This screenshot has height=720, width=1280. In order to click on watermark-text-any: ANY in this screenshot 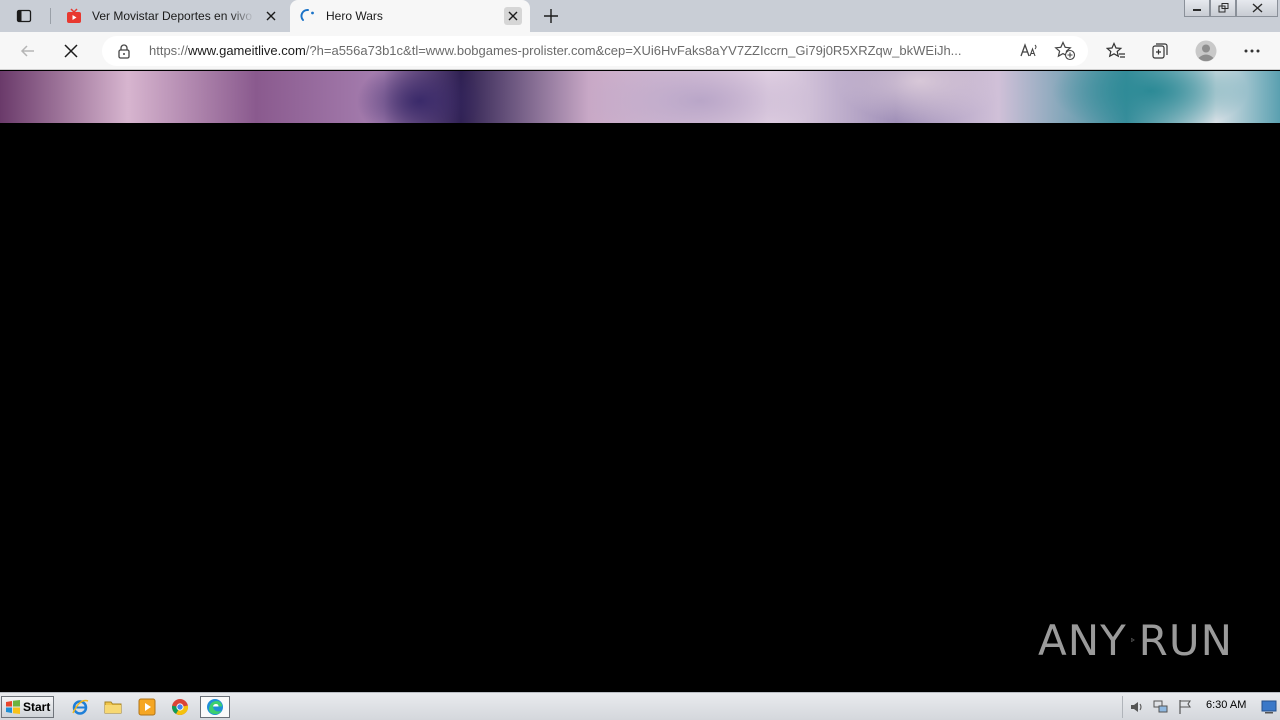, I will do `click(1082, 640)`.